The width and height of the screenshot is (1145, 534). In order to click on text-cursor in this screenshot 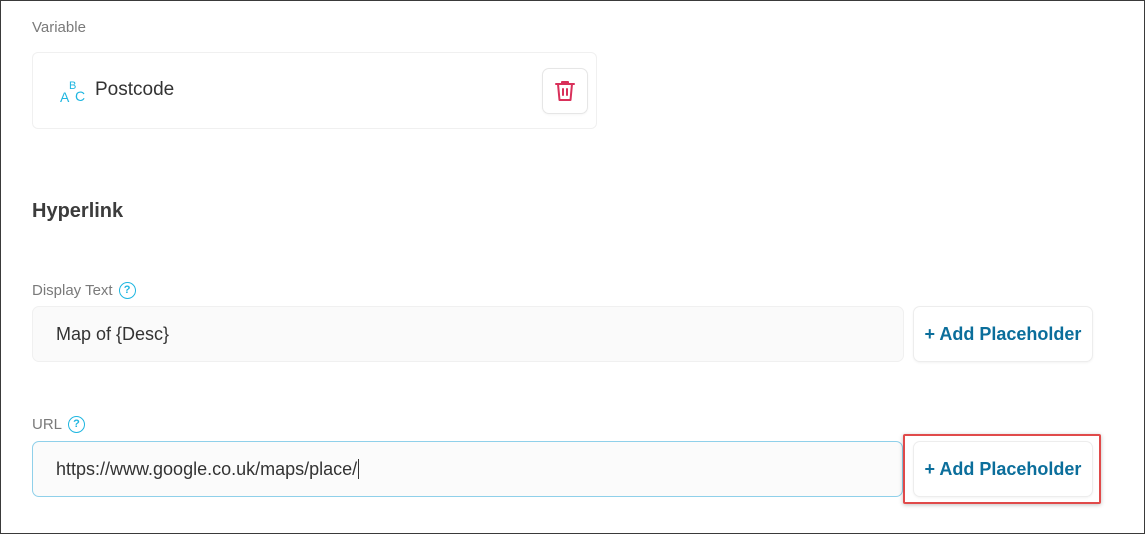, I will do `click(359, 469)`.